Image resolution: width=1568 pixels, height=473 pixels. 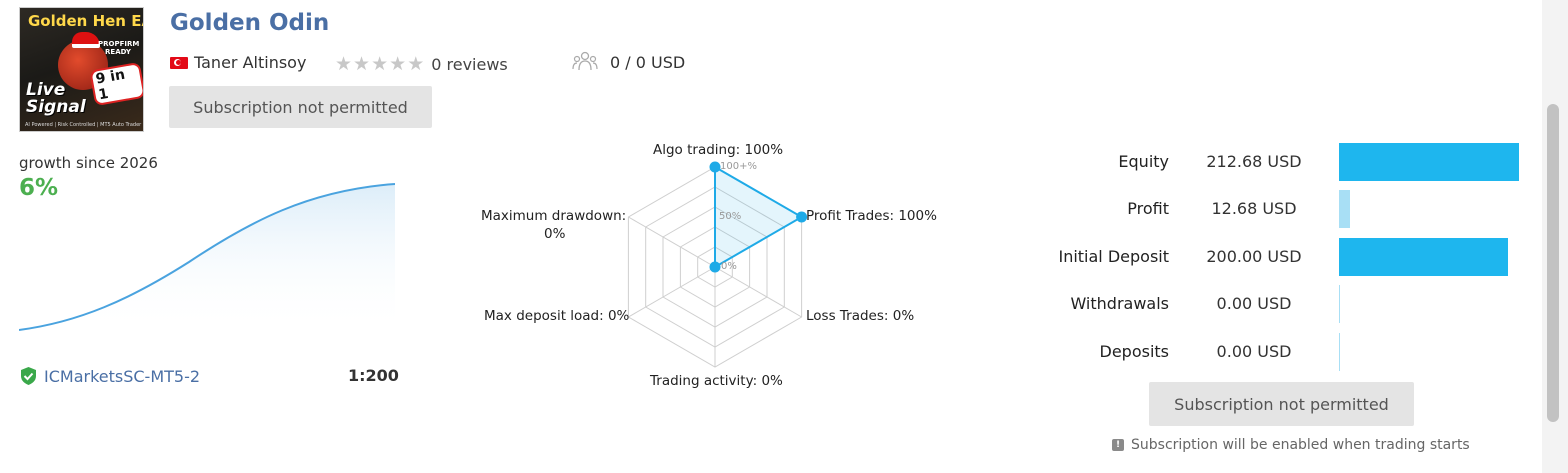 I want to click on radar-label-maximum-drawdown: Maximum drawdown:, so click(x=554, y=216).